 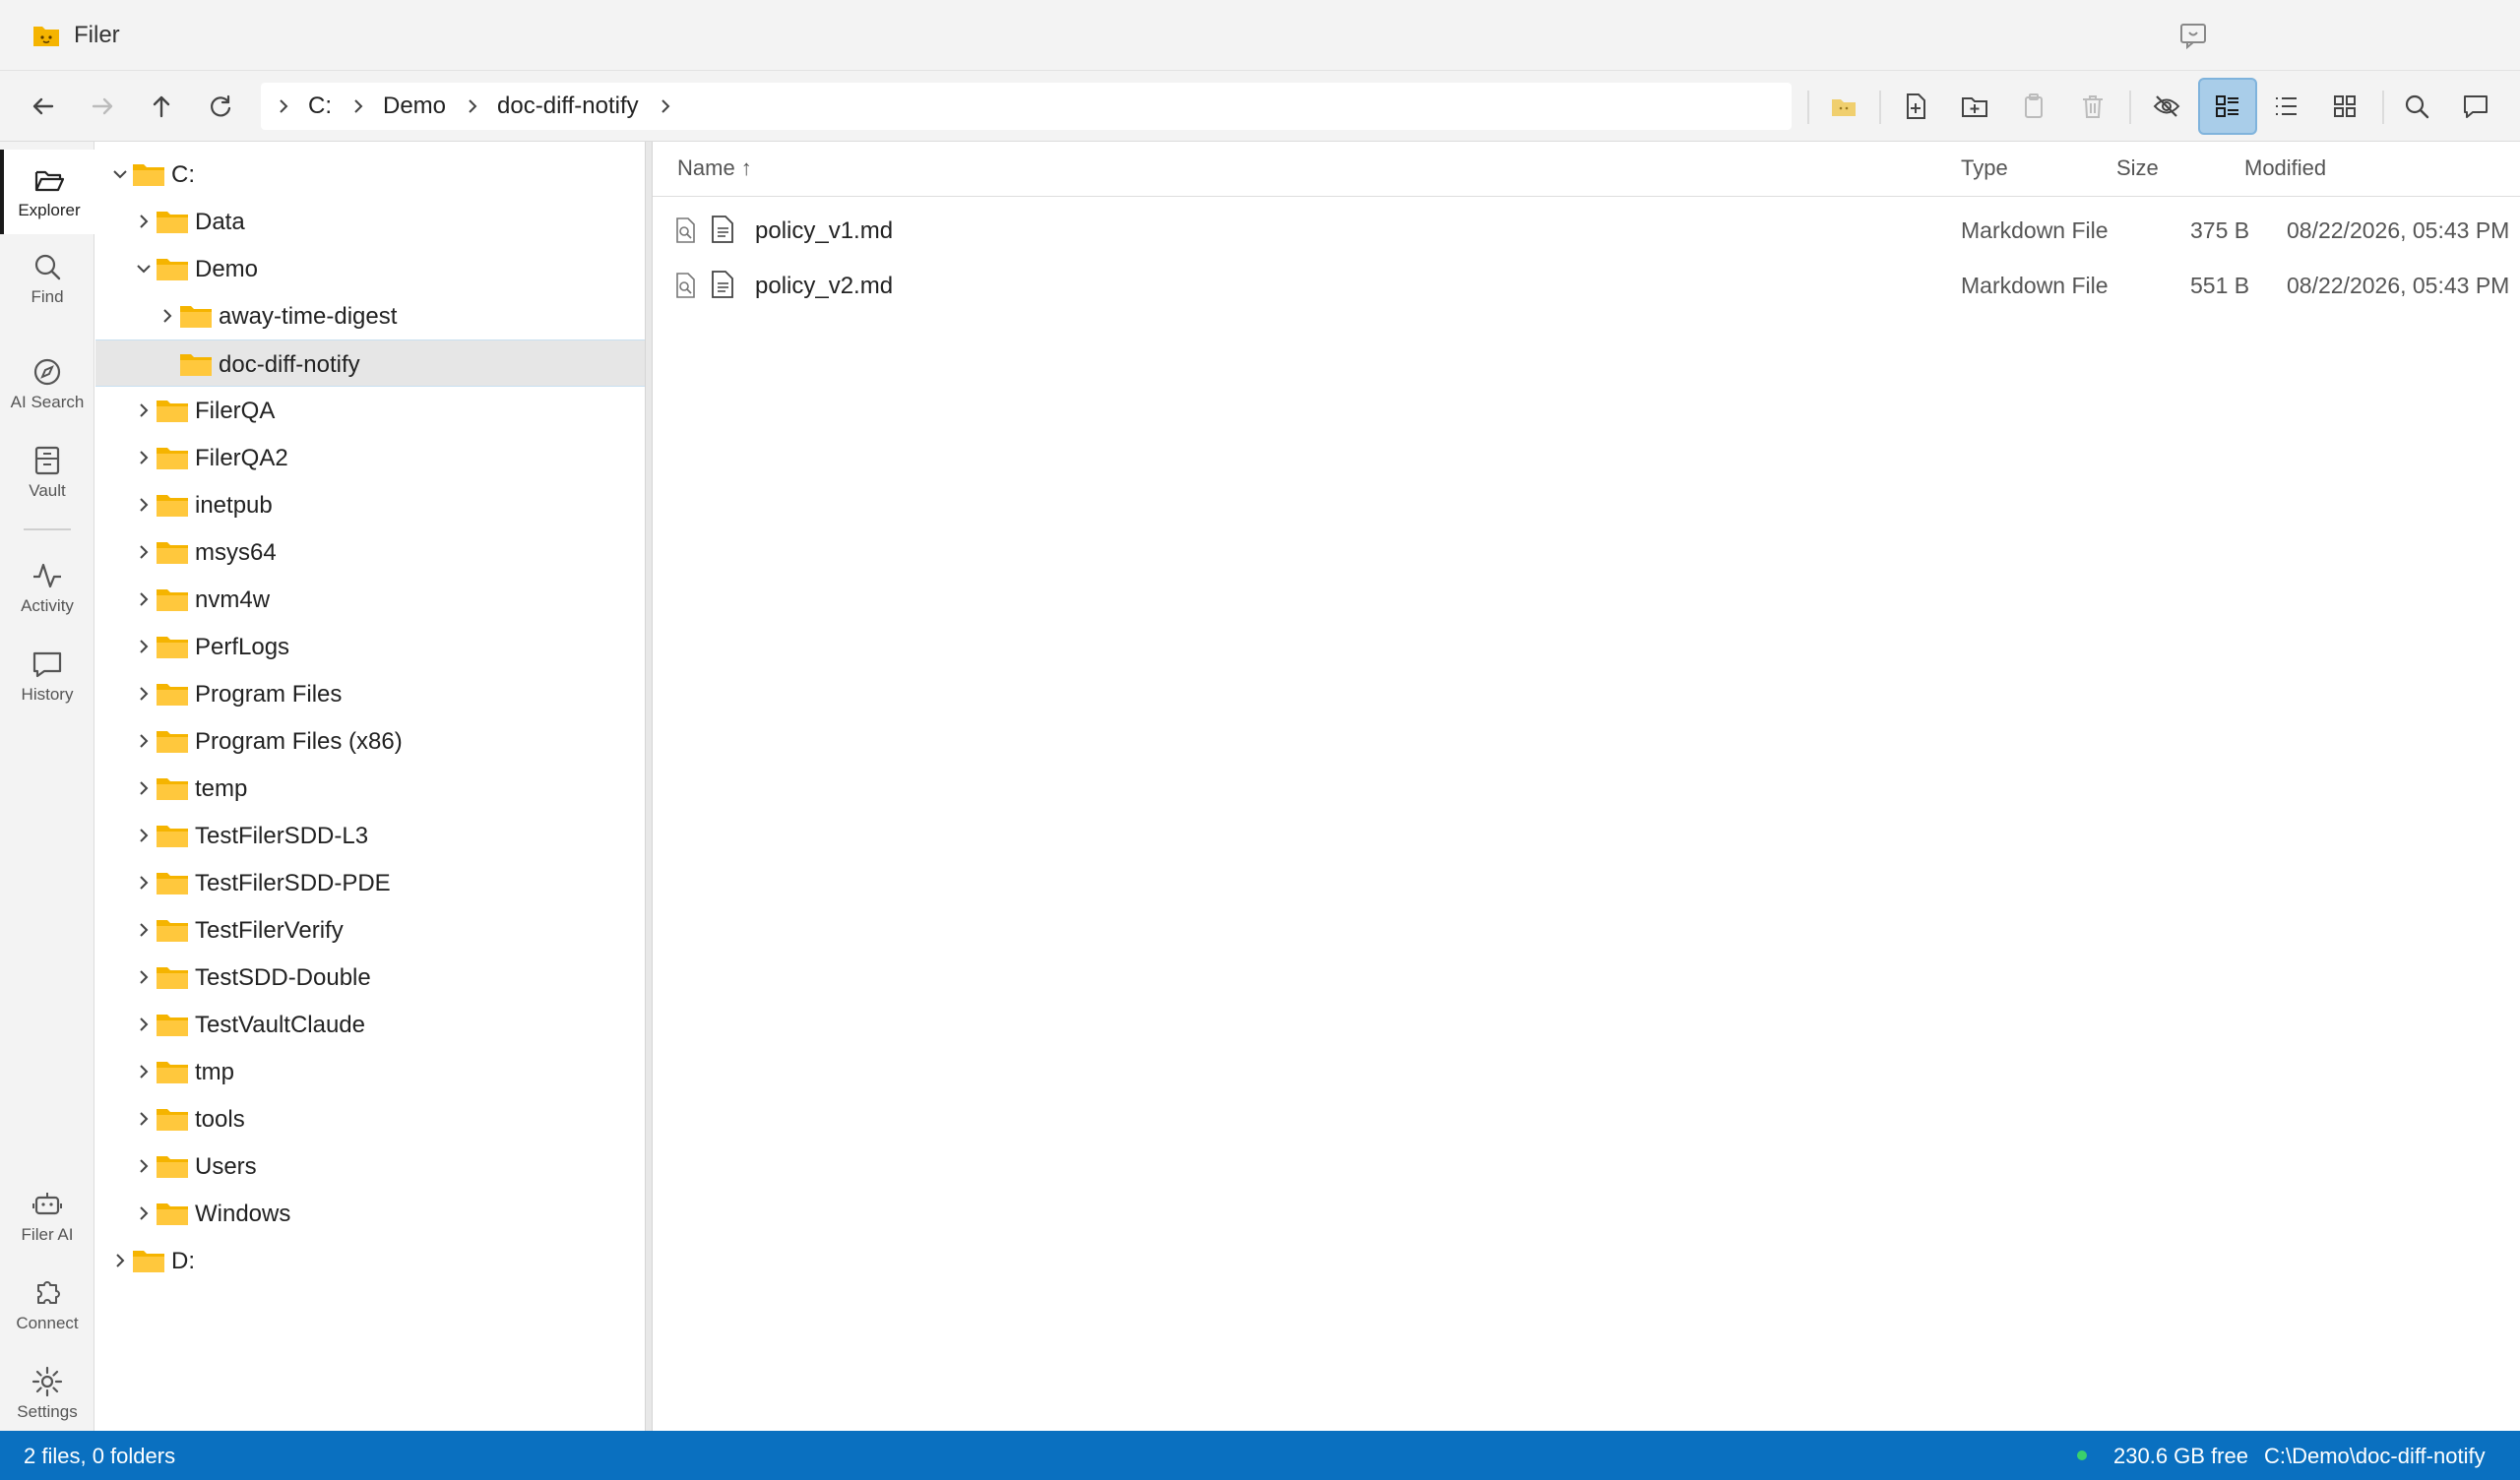 What do you see at coordinates (371, 458) in the screenshot?
I see `tree-item: FilerQA2` at bounding box center [371, 458].